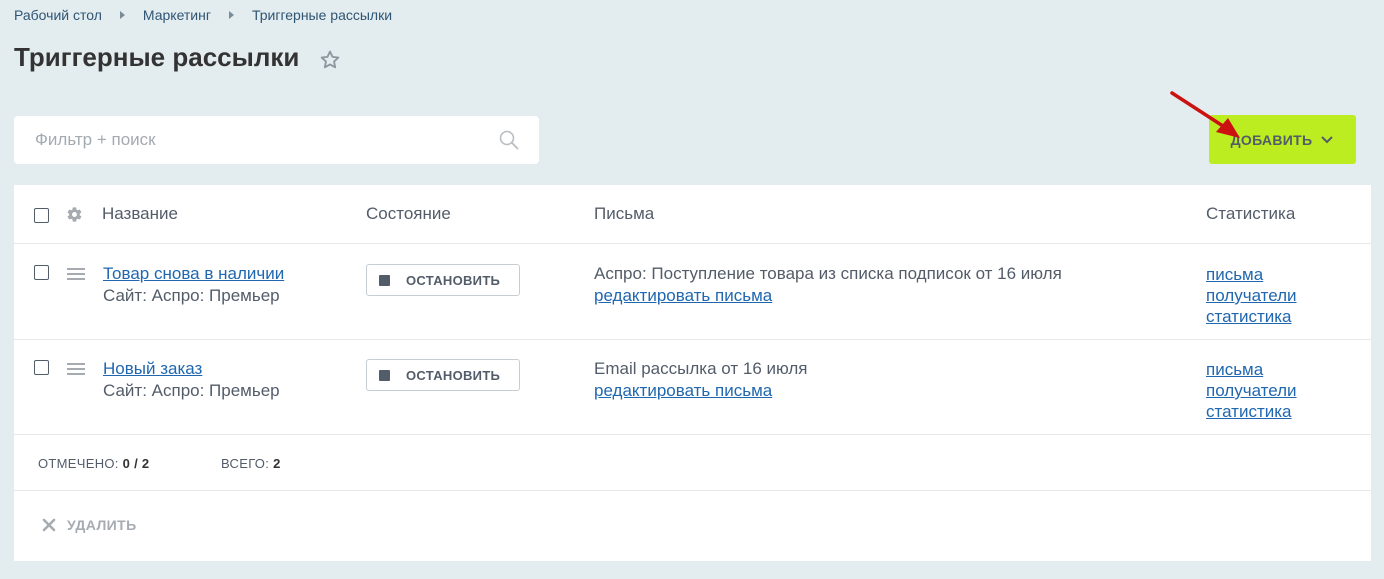  What do you see at coordinates (177, 15) in the screenshot?
I see `breadcrumb-item-marketing: Маркетинг` at bounding box center [177, 15].